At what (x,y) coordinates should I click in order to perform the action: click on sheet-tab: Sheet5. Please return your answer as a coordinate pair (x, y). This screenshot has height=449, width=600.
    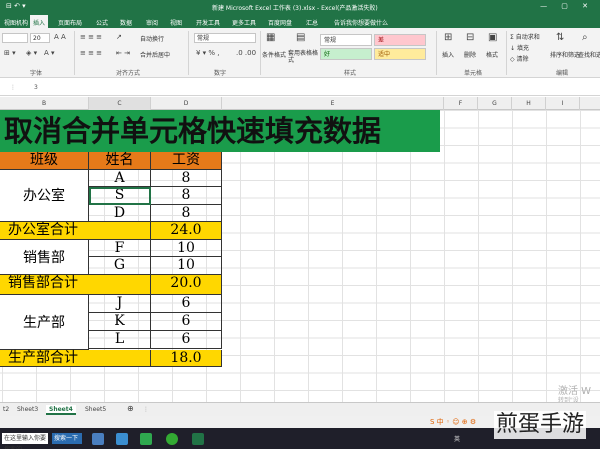
    Looking at the image, I should click on (95, 410).